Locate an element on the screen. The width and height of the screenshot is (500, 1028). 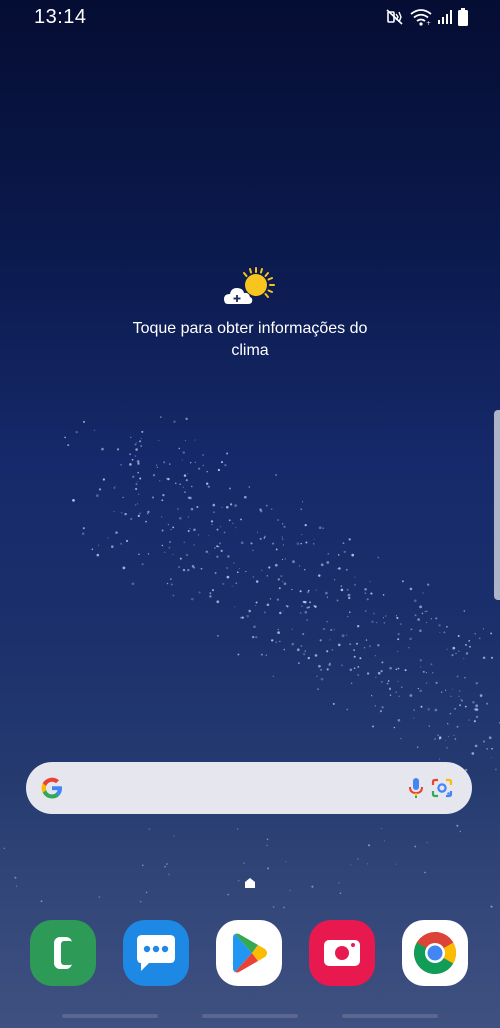
app-dock is located at coordinates (250, 954).